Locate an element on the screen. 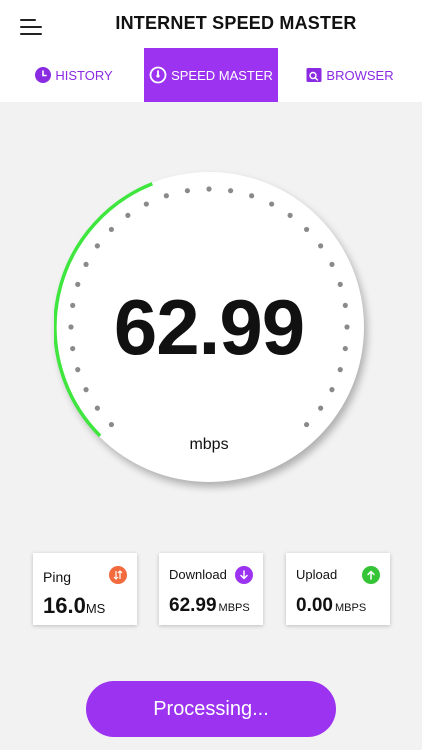  upload-unit: MBPS is located at coordinates (350, 608).